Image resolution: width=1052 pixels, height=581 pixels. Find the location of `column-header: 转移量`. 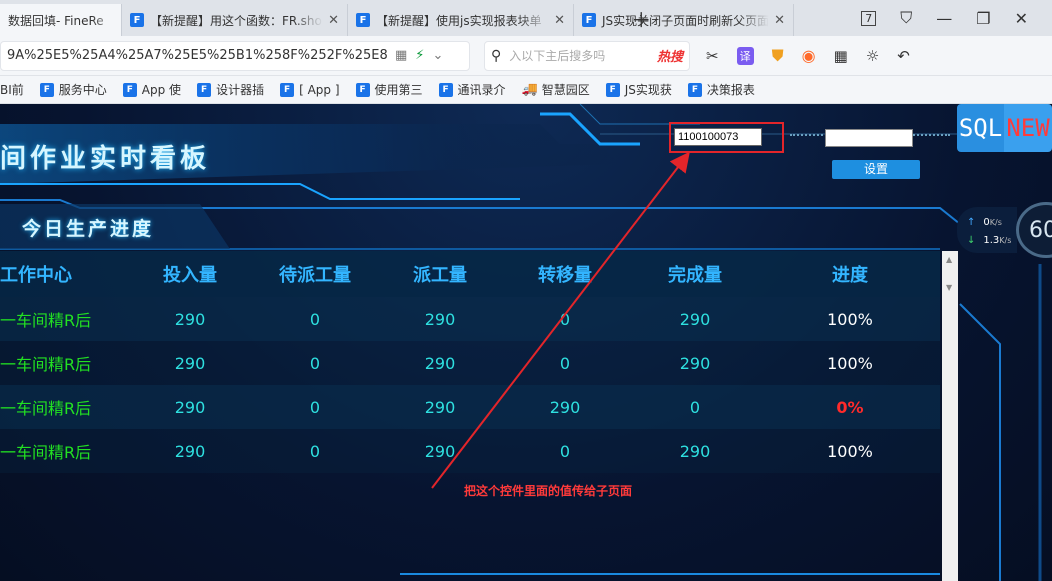

column-header: 转移量 is located at coordinates (565, 274).